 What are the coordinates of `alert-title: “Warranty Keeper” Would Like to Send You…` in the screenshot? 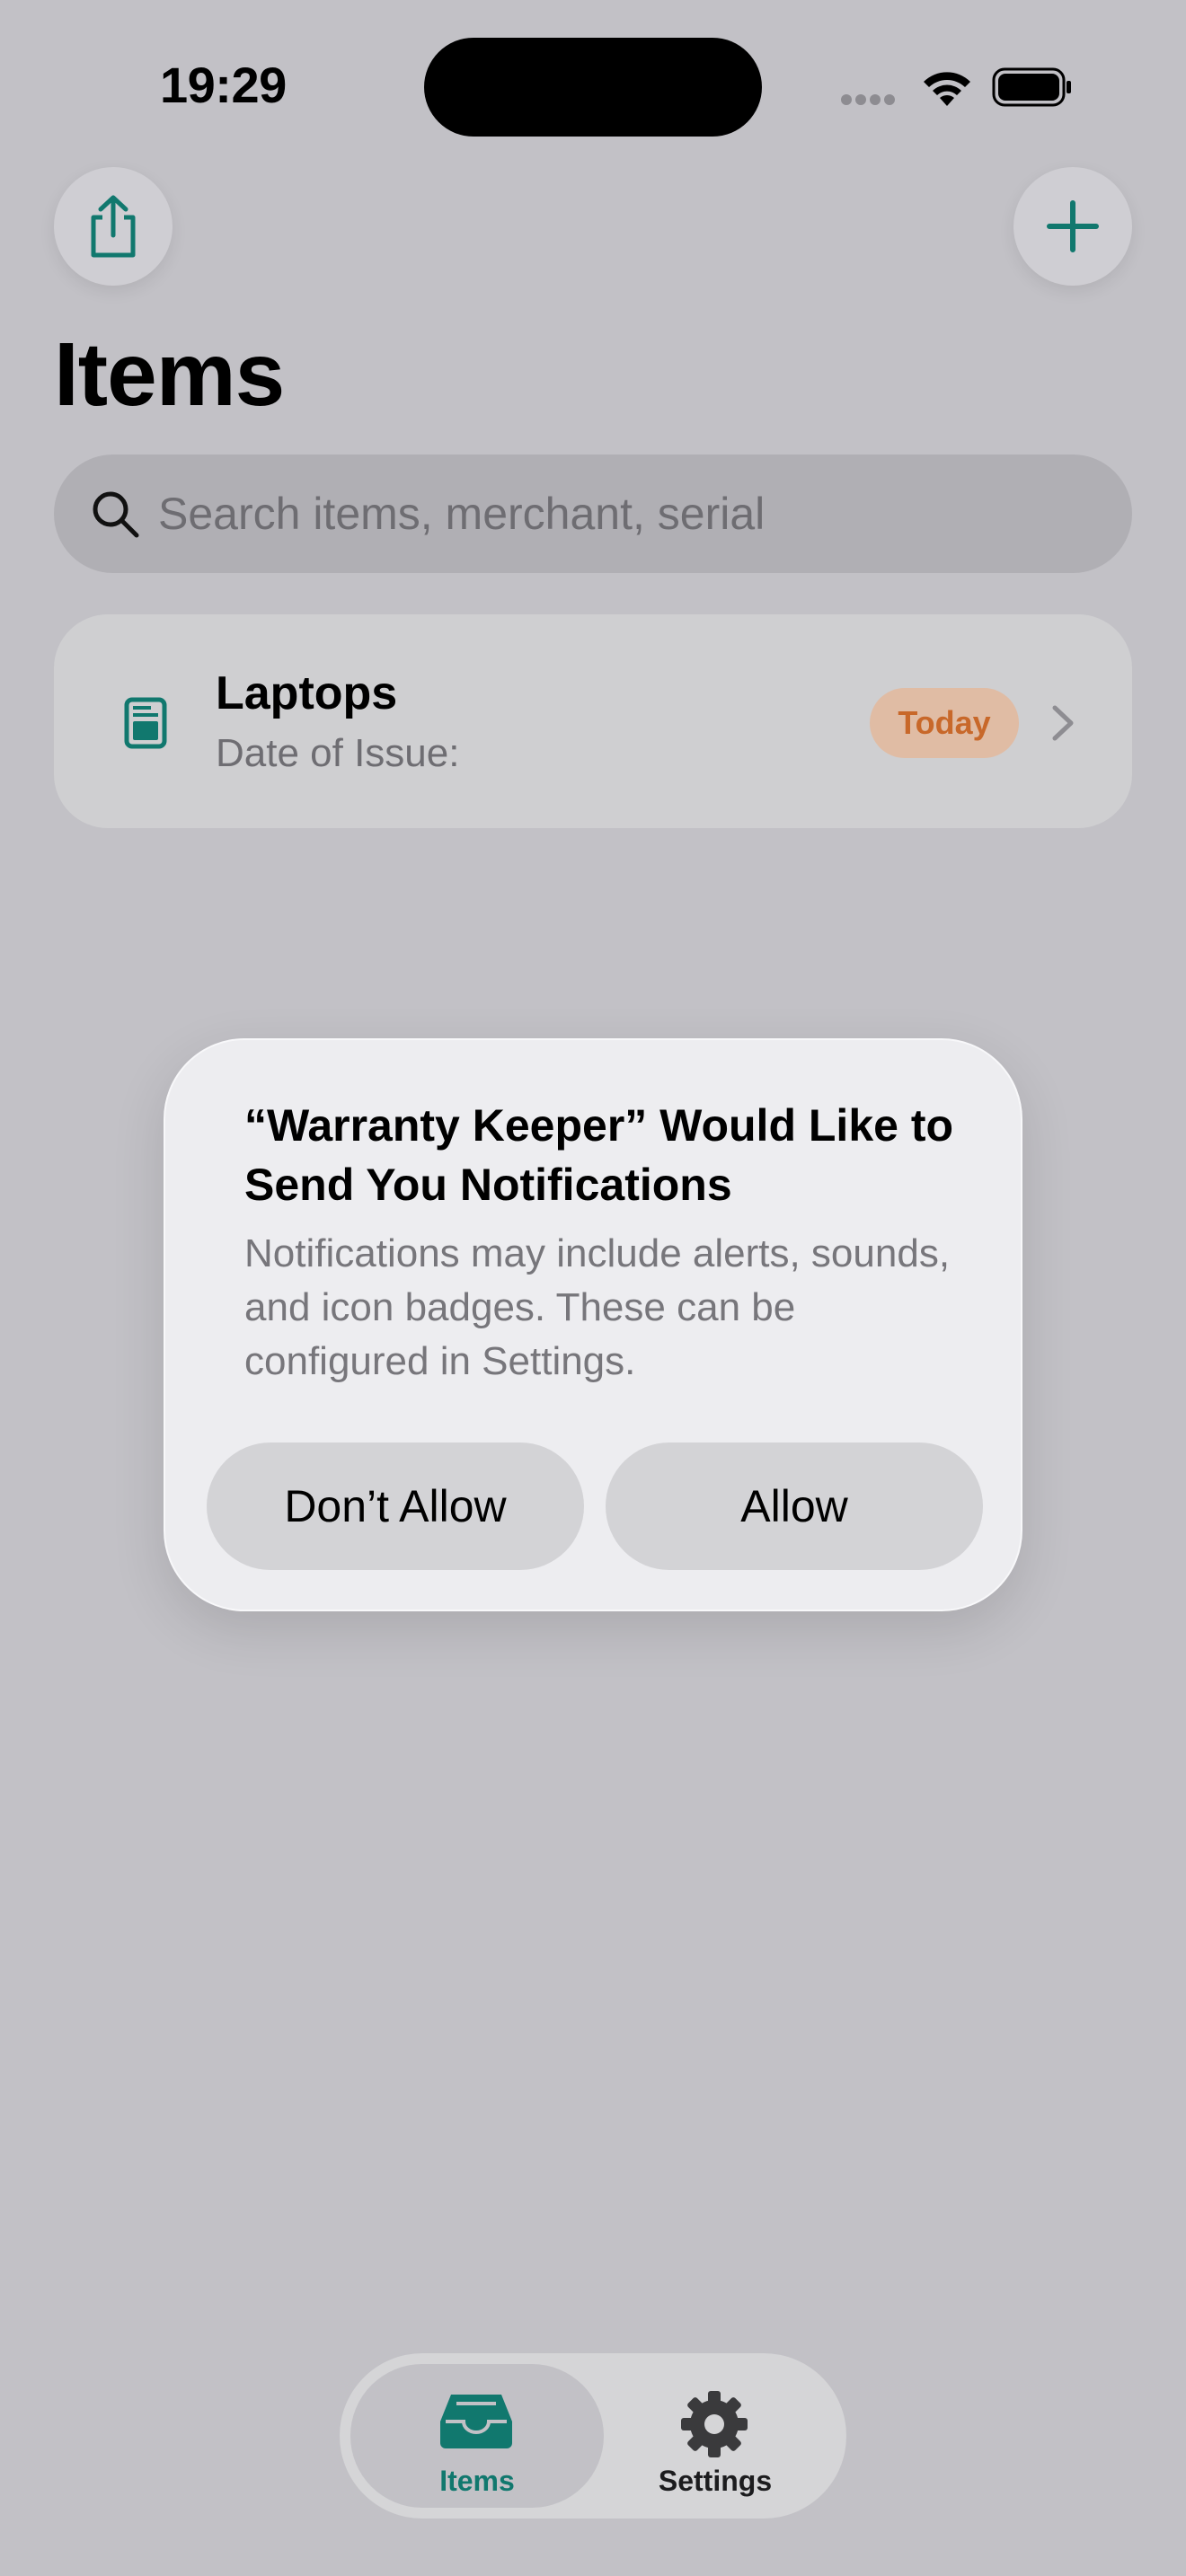 It's located at (599, 1155).